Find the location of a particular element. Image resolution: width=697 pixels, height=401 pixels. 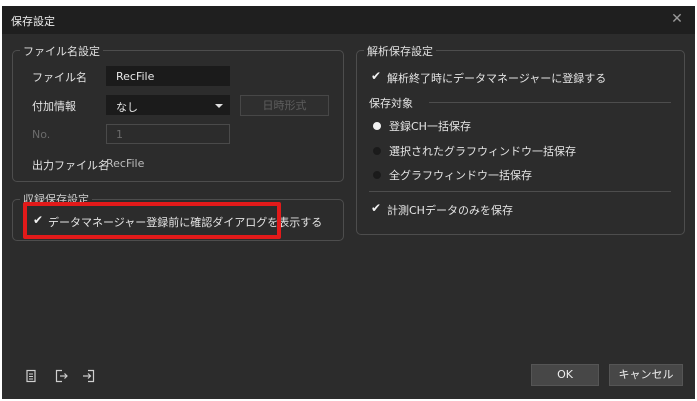

measured-only-checkbox: ✔ is located at coordinates (376, 208).